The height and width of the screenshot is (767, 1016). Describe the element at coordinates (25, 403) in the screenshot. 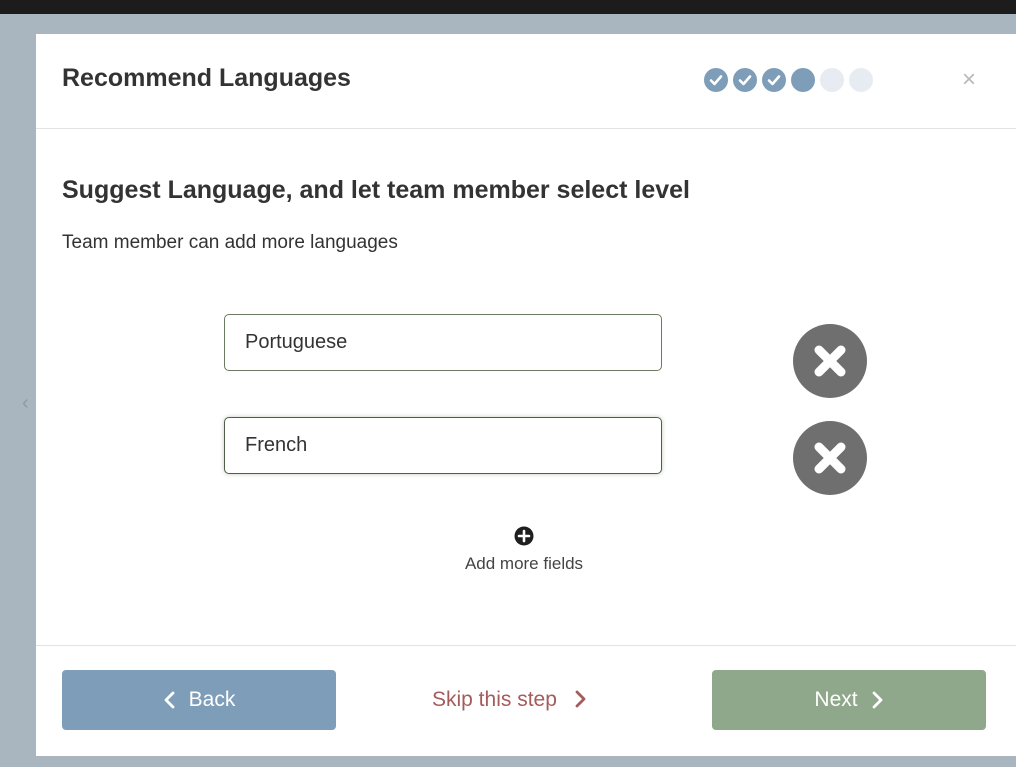

I see `chevron-left-icon: ‹` at that location.